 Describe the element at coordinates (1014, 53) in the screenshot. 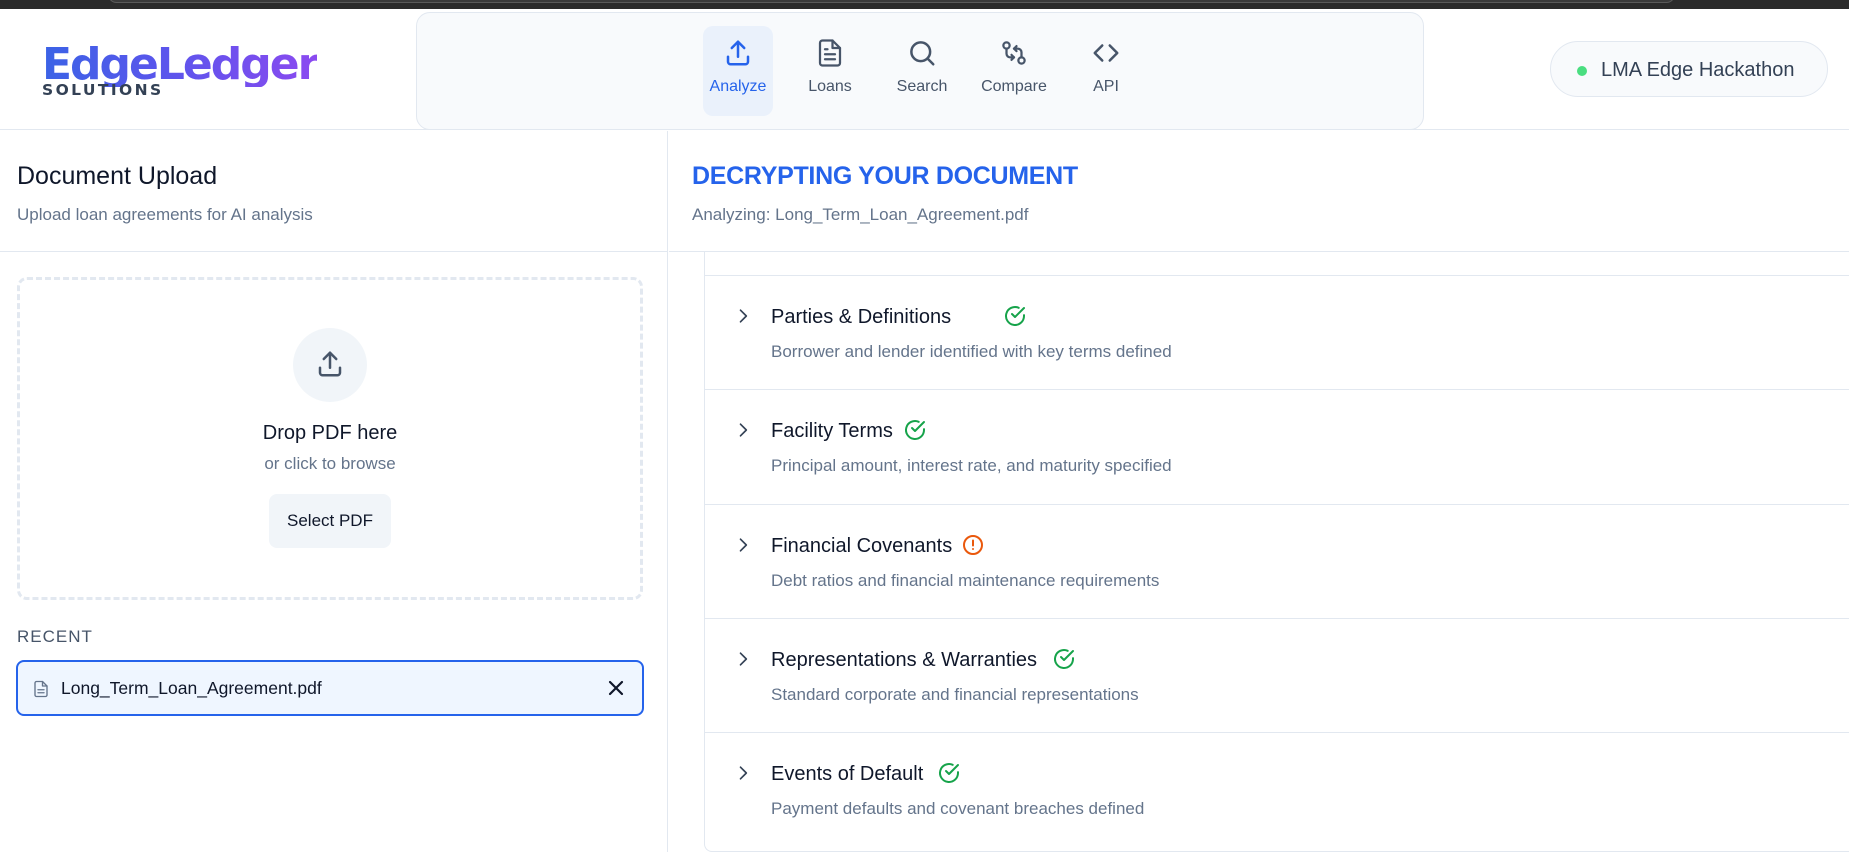

I see `git-compare-icon` at that location.